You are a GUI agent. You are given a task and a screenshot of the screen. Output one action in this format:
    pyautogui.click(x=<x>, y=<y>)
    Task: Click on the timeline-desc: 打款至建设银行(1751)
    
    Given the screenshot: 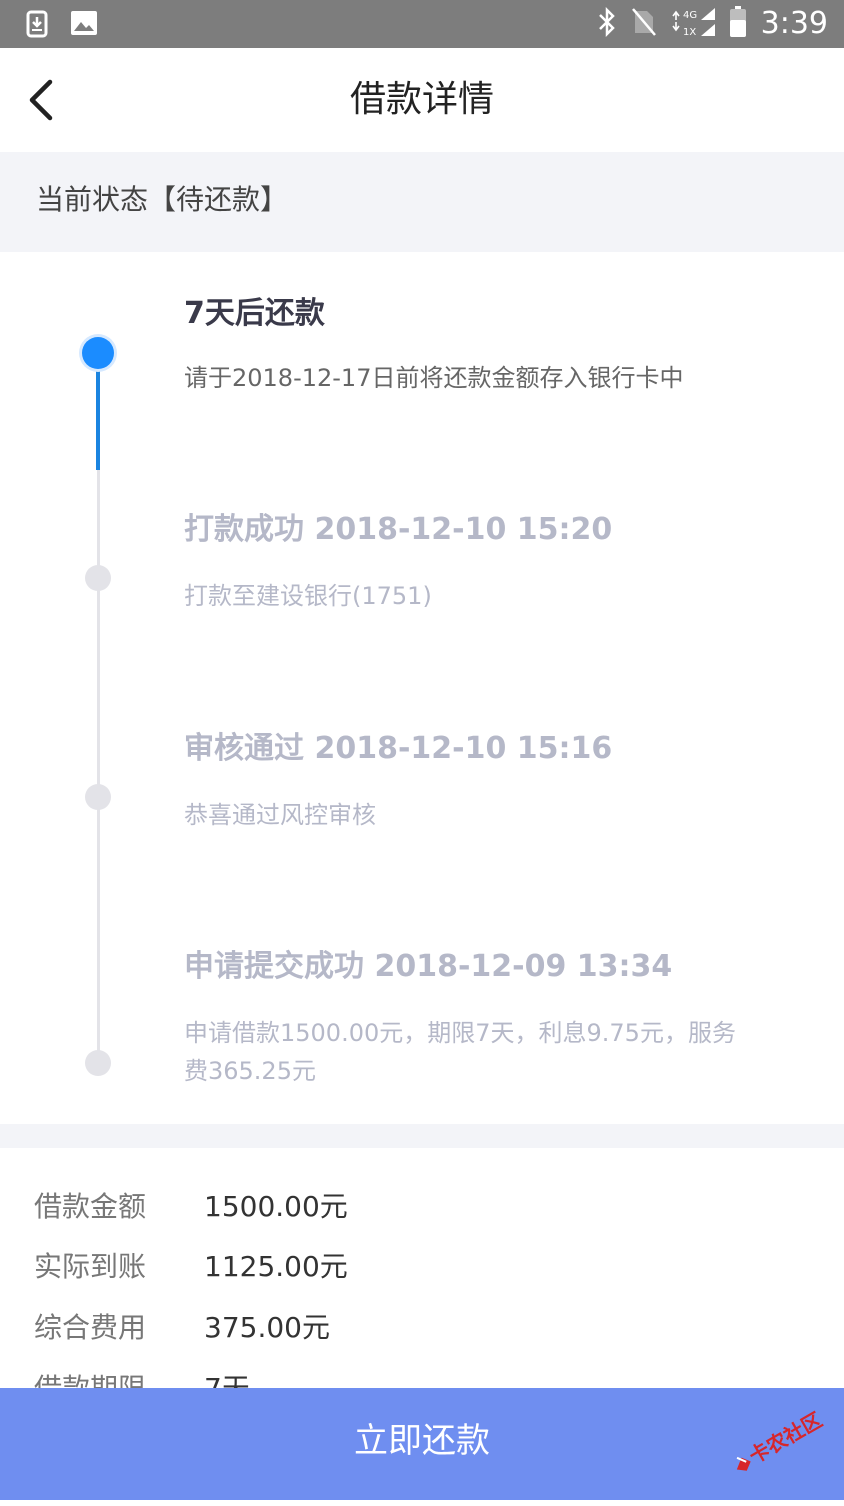 What is the action you would take?
    pyautogui.click(x=308, y=596)
    